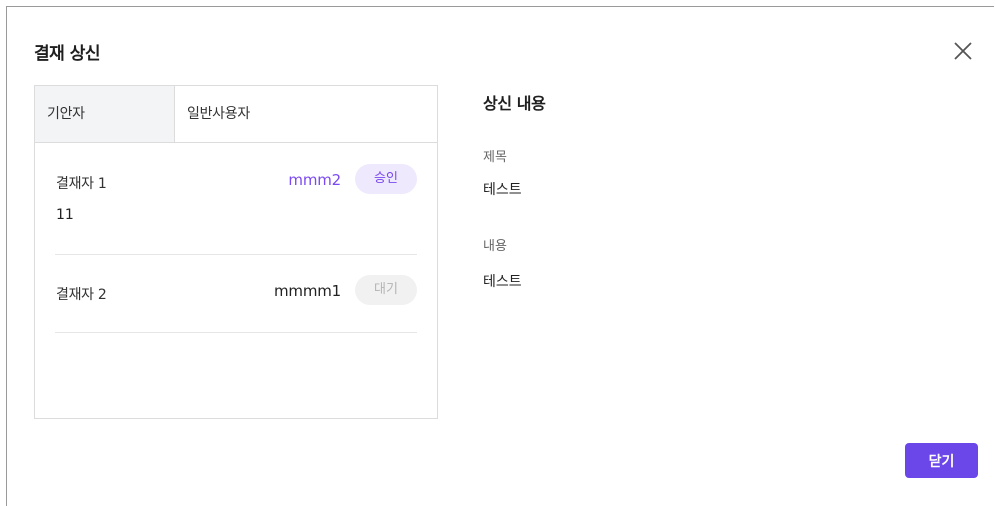 Image resolution: width=995 pixels, height=506 pixels. What do you see at coordinates (495, 157) in the screenshot?
I see `subject-label: 제목` at bounding box center [495, 157].